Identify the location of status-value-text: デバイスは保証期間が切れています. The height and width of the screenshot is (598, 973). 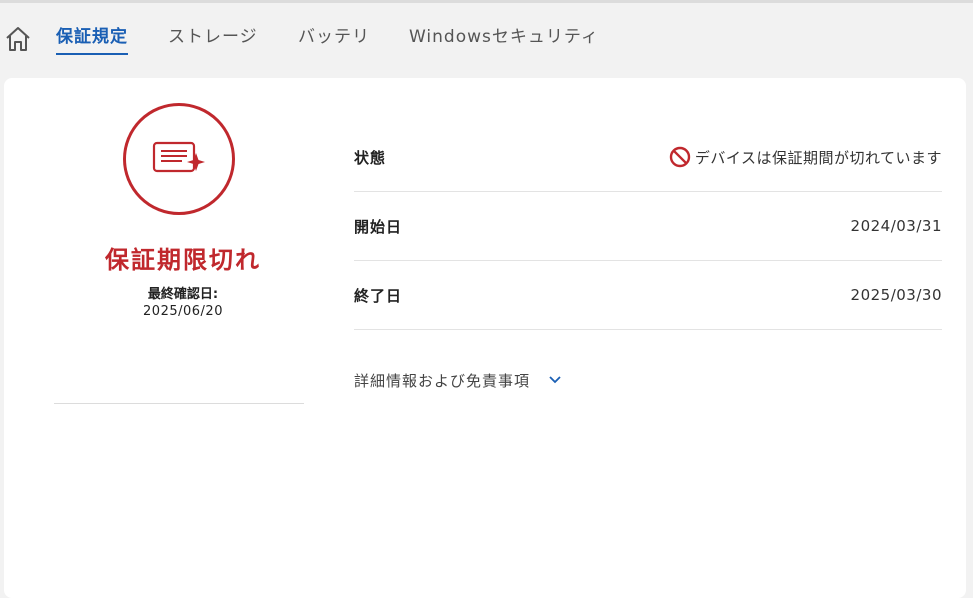
(818, 157).